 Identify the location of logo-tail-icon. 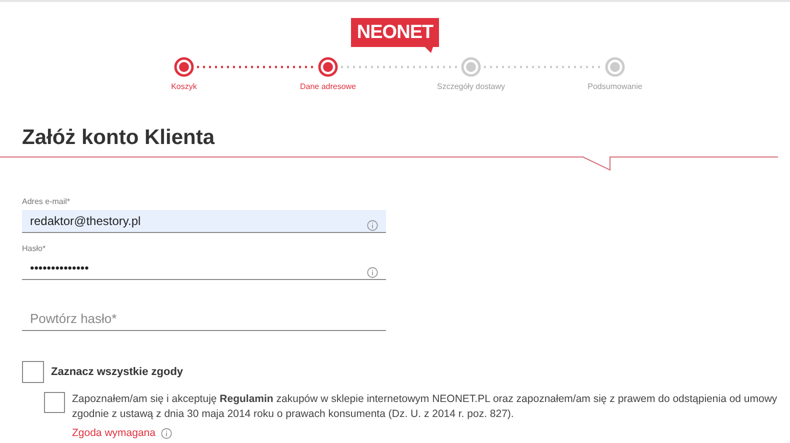
(429, 50).